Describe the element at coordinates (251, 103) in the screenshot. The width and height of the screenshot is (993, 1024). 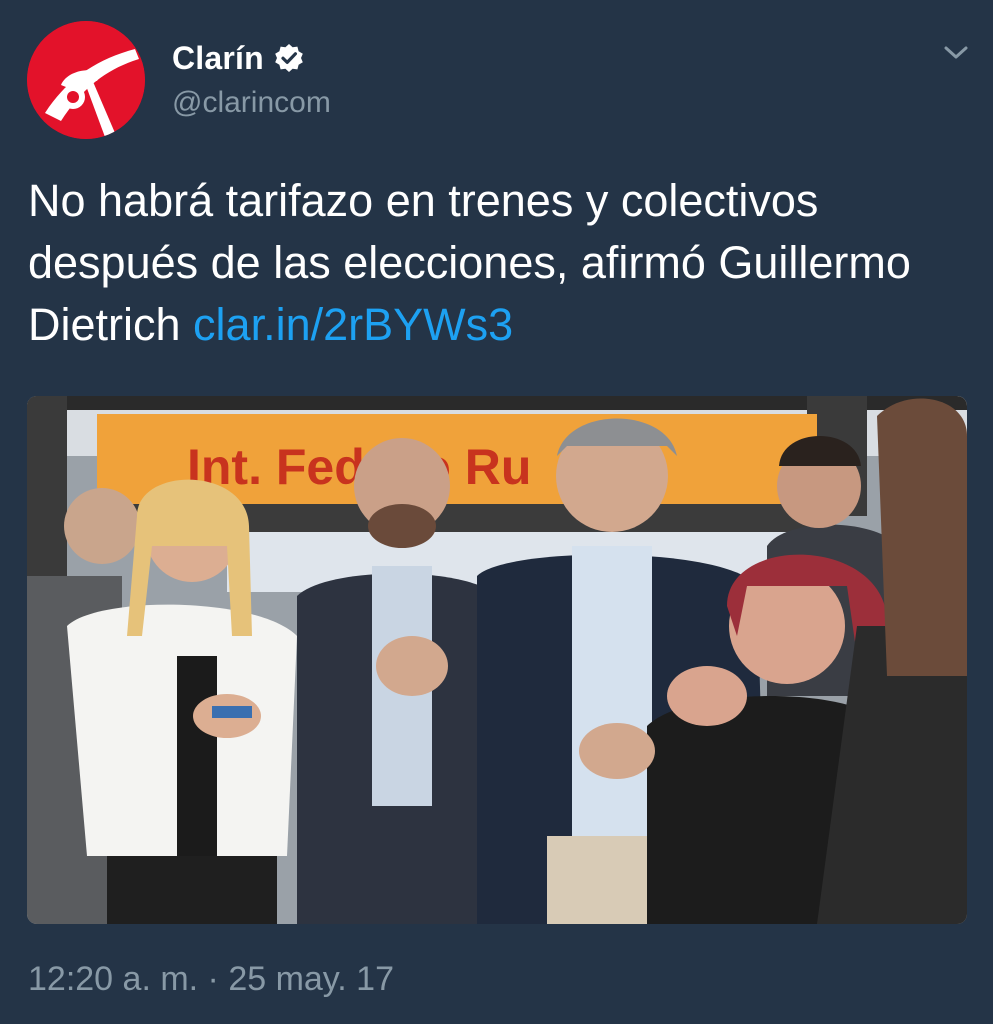
I see `user-handle: @clarincom` at that location.